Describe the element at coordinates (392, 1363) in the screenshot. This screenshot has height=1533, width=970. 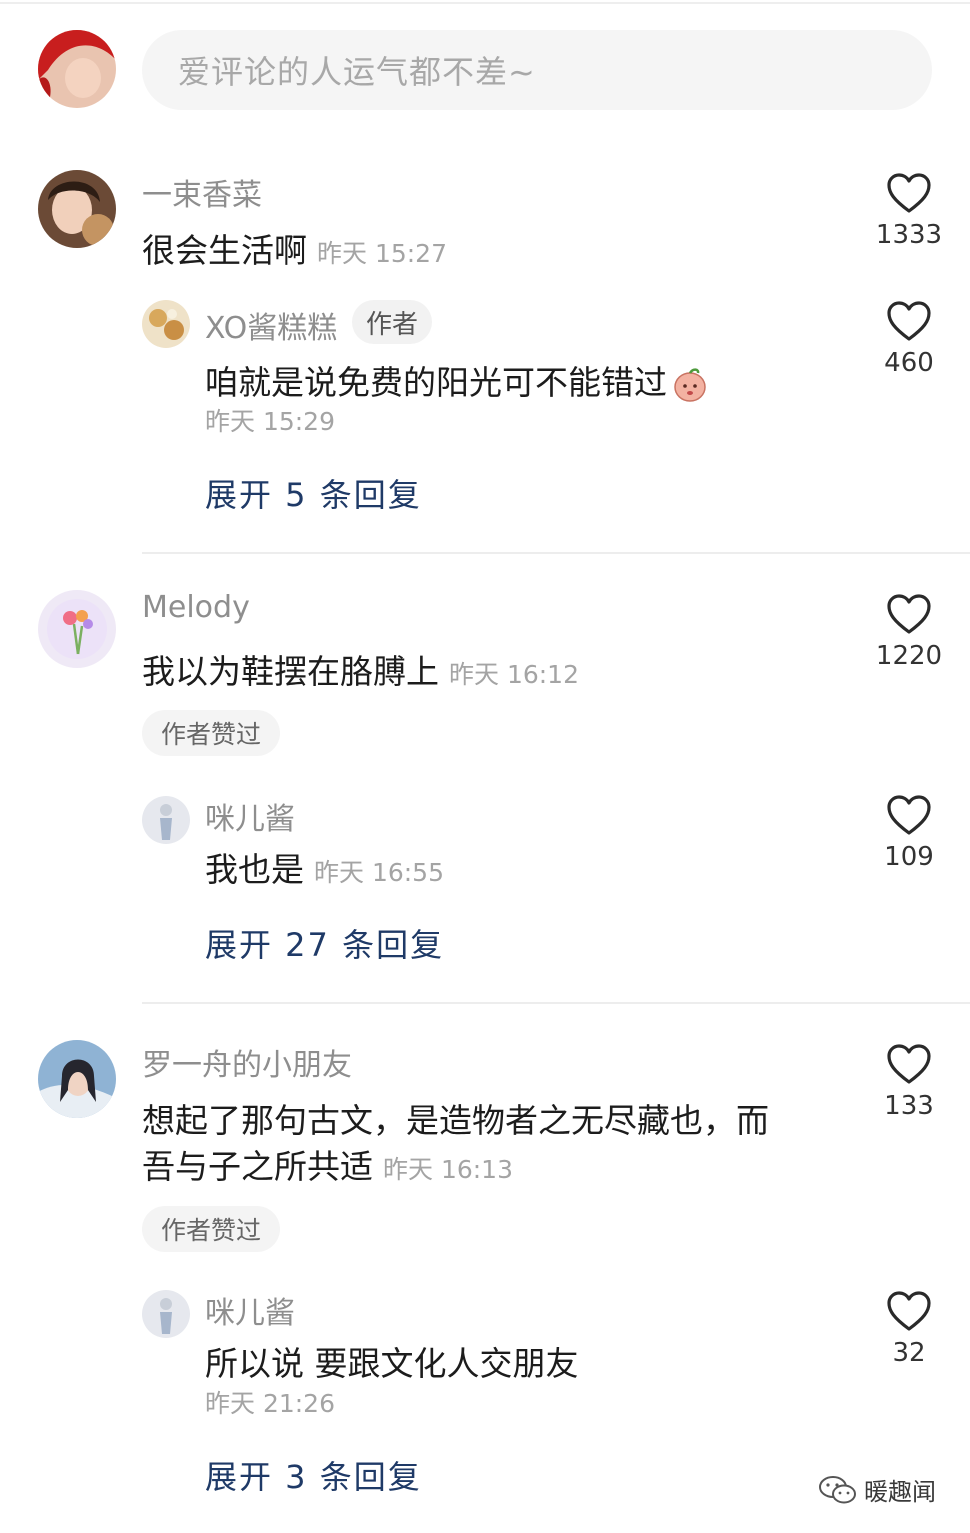
I see `reply-text: 所以说 要跟文化人交朋友` at that location.